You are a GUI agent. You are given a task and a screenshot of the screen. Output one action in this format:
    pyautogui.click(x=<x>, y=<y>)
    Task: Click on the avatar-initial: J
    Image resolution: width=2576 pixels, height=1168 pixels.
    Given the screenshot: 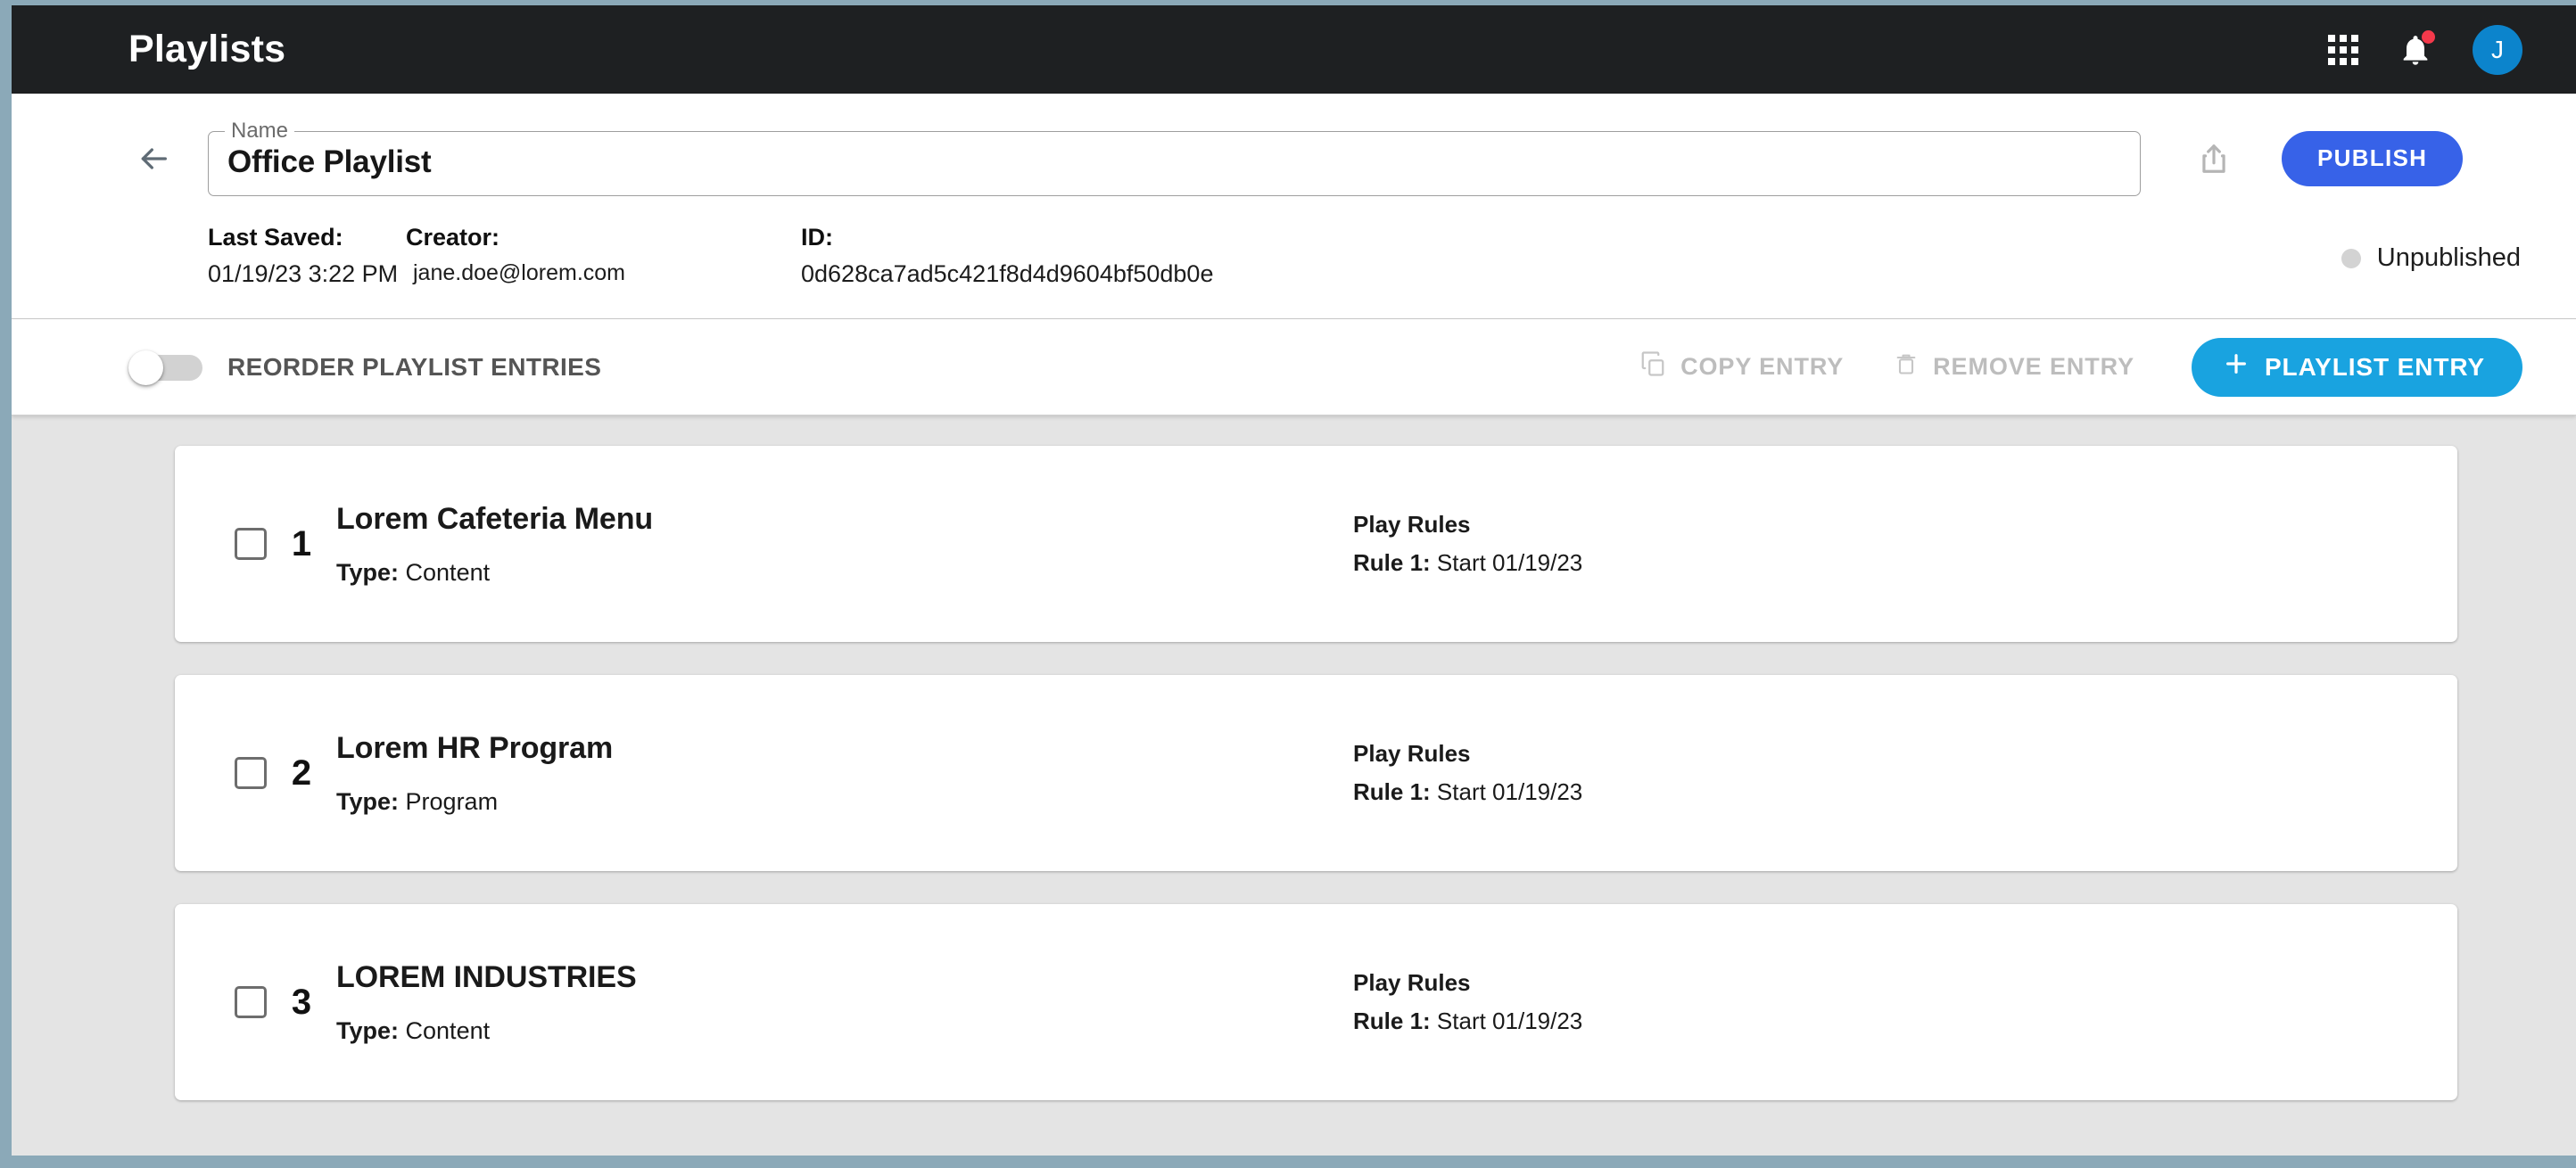 What is the action you would take?
    pyautogui.click(x=2497, y=49)
    